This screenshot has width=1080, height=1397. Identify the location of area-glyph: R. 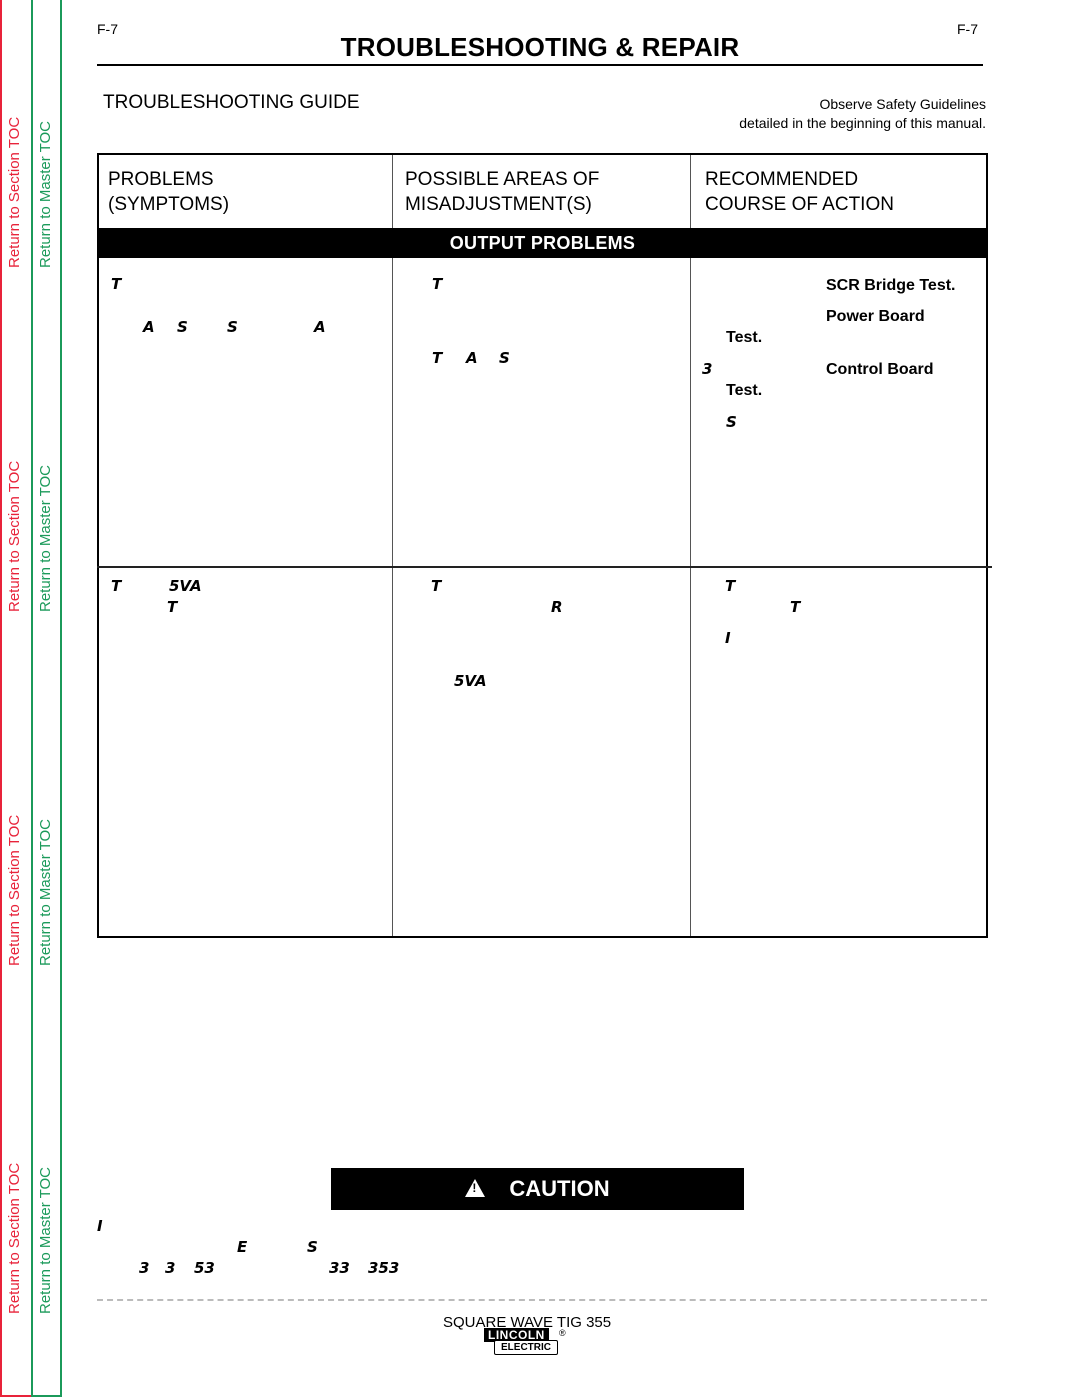
(557, 607).